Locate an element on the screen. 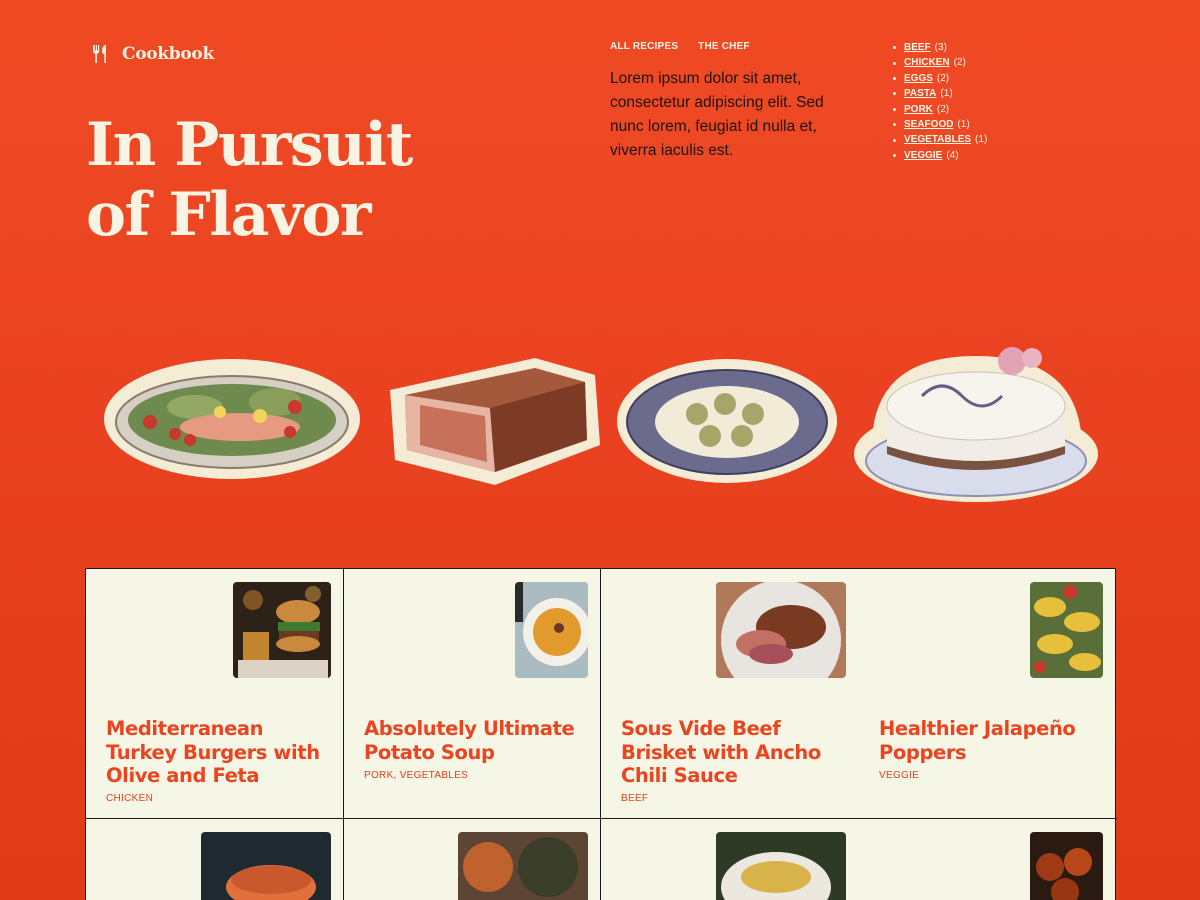 The height and width of the screenshot is (900, 1200). category-link-seafood: SEAFOOD is located at coordinates (928, 124).